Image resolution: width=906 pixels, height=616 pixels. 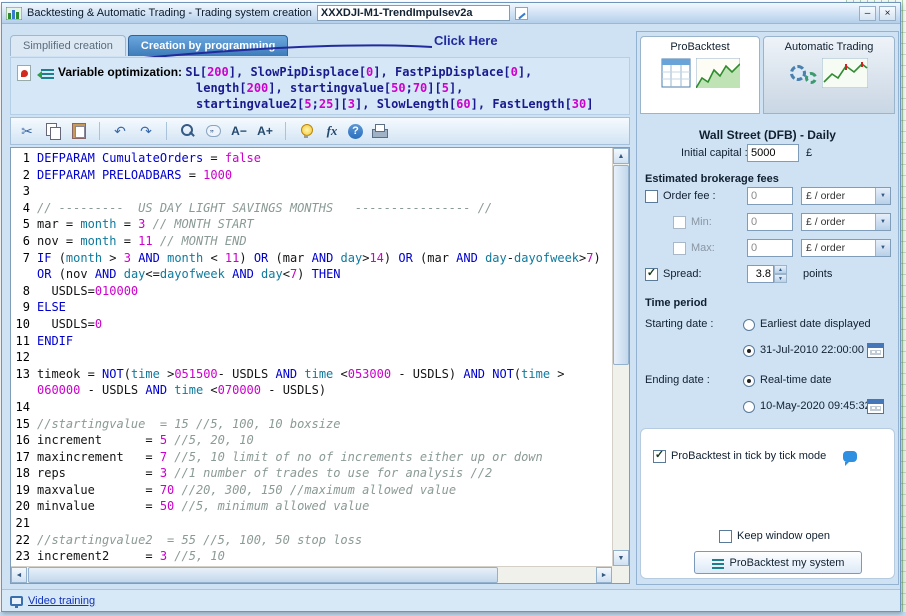 I want to click on max-fee-unit-dropdown: £ / order ▼, so click(x=846, y=248).